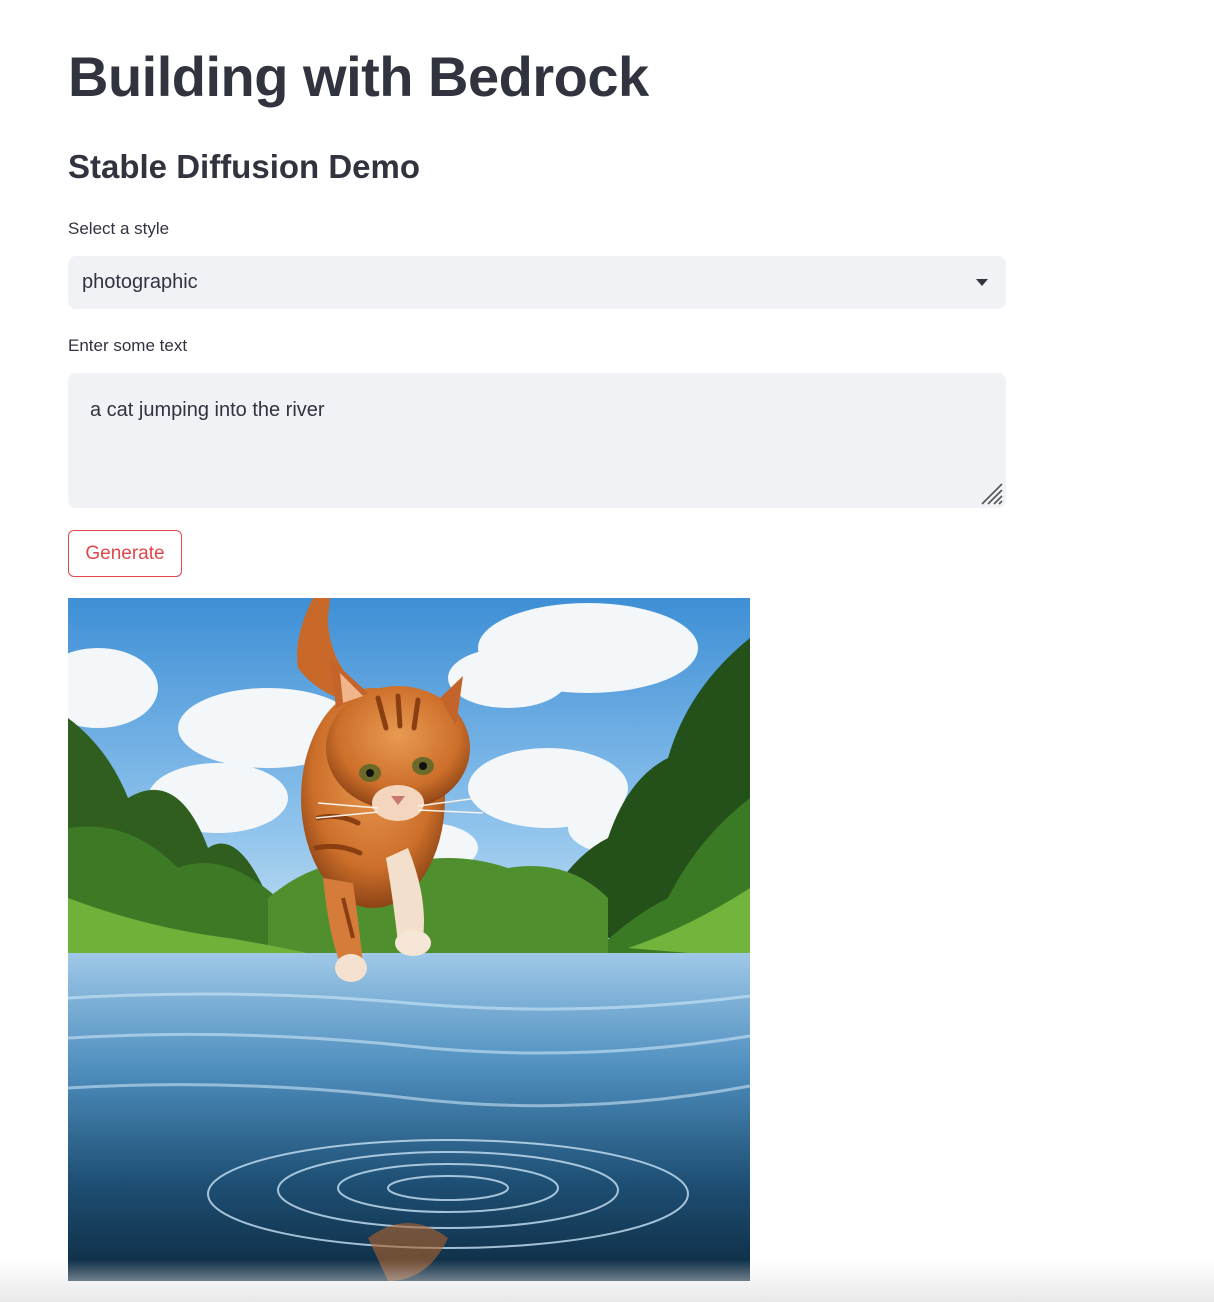 The width and height of the screenshot is (1214, 1302). What do you see at coordinates (128, 345) in the screenshot?
I see `prompt-input-label: Enter some text` at bounding box center [128, 345].